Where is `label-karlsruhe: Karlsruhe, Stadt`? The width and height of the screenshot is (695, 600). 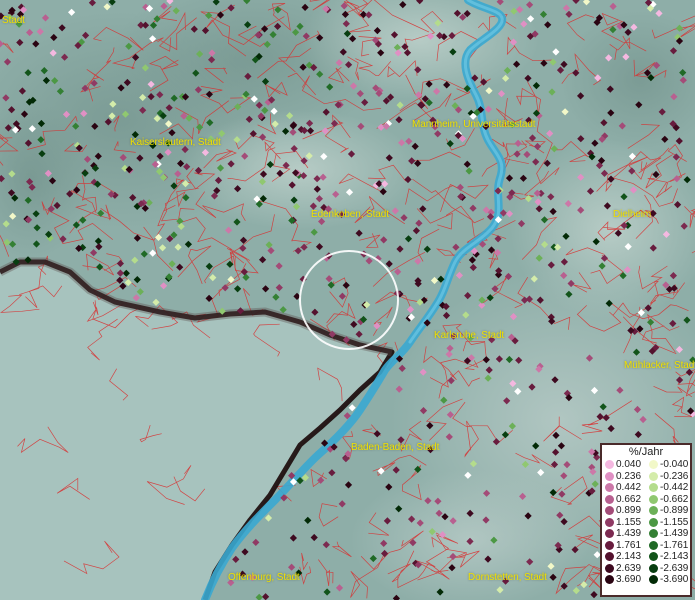 label-karlsruhe: Karlsruhe, Stadt is located at coordinates (469, 335).